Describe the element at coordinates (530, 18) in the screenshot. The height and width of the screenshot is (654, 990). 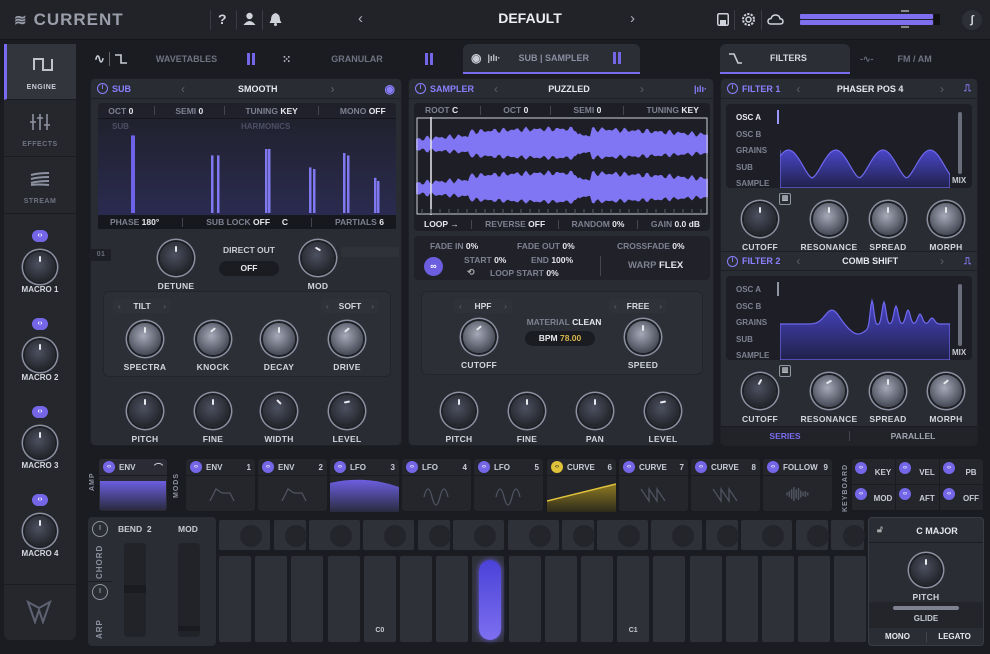
I see `preset-name: DEFAULT` at that location.